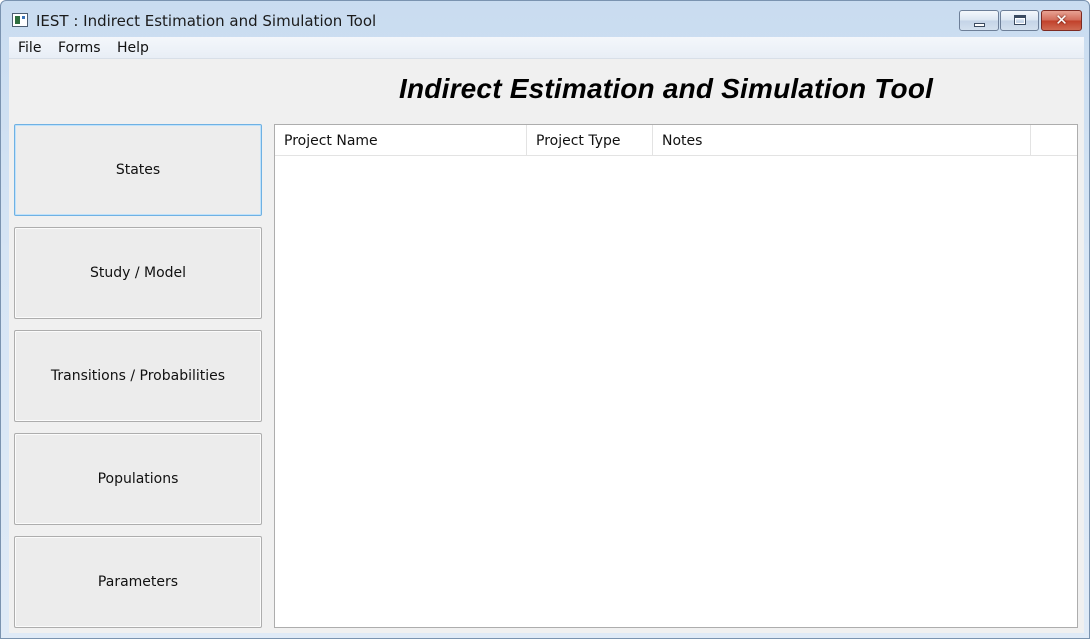  I want to click on page-title: Indirect Estimation and Simulation Tool, so click(666, 88).